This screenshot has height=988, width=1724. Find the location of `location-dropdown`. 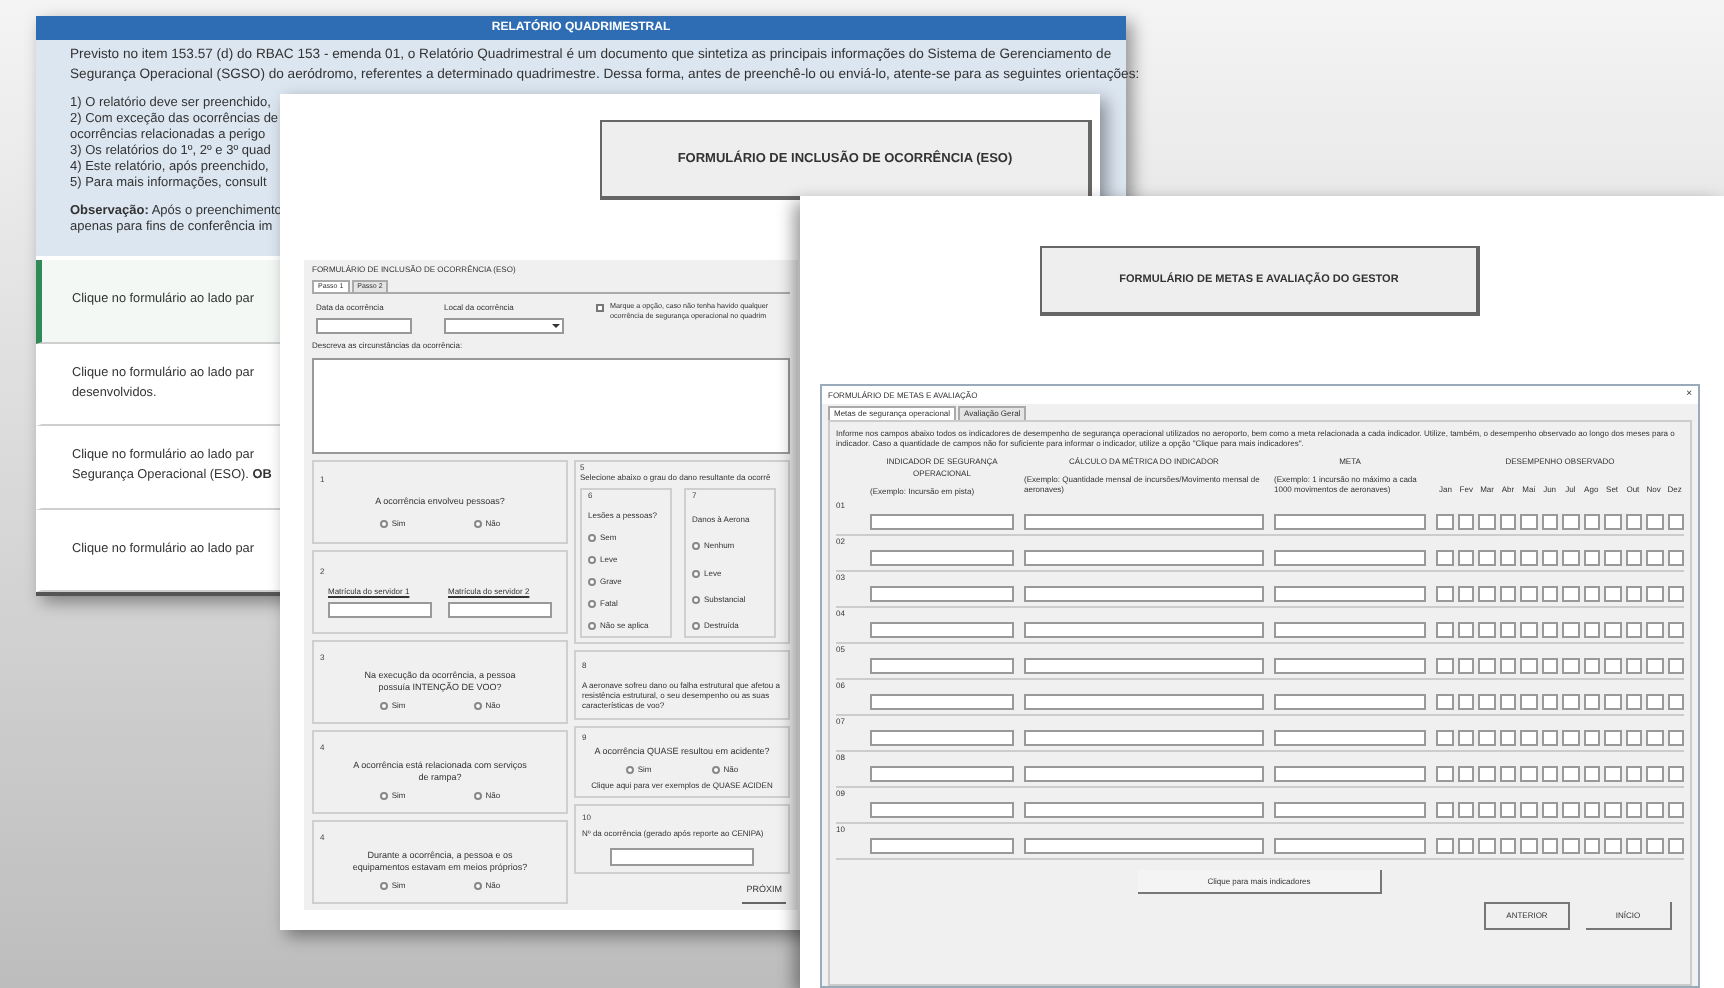

location-dropdown is located at coordinates (504, 326).